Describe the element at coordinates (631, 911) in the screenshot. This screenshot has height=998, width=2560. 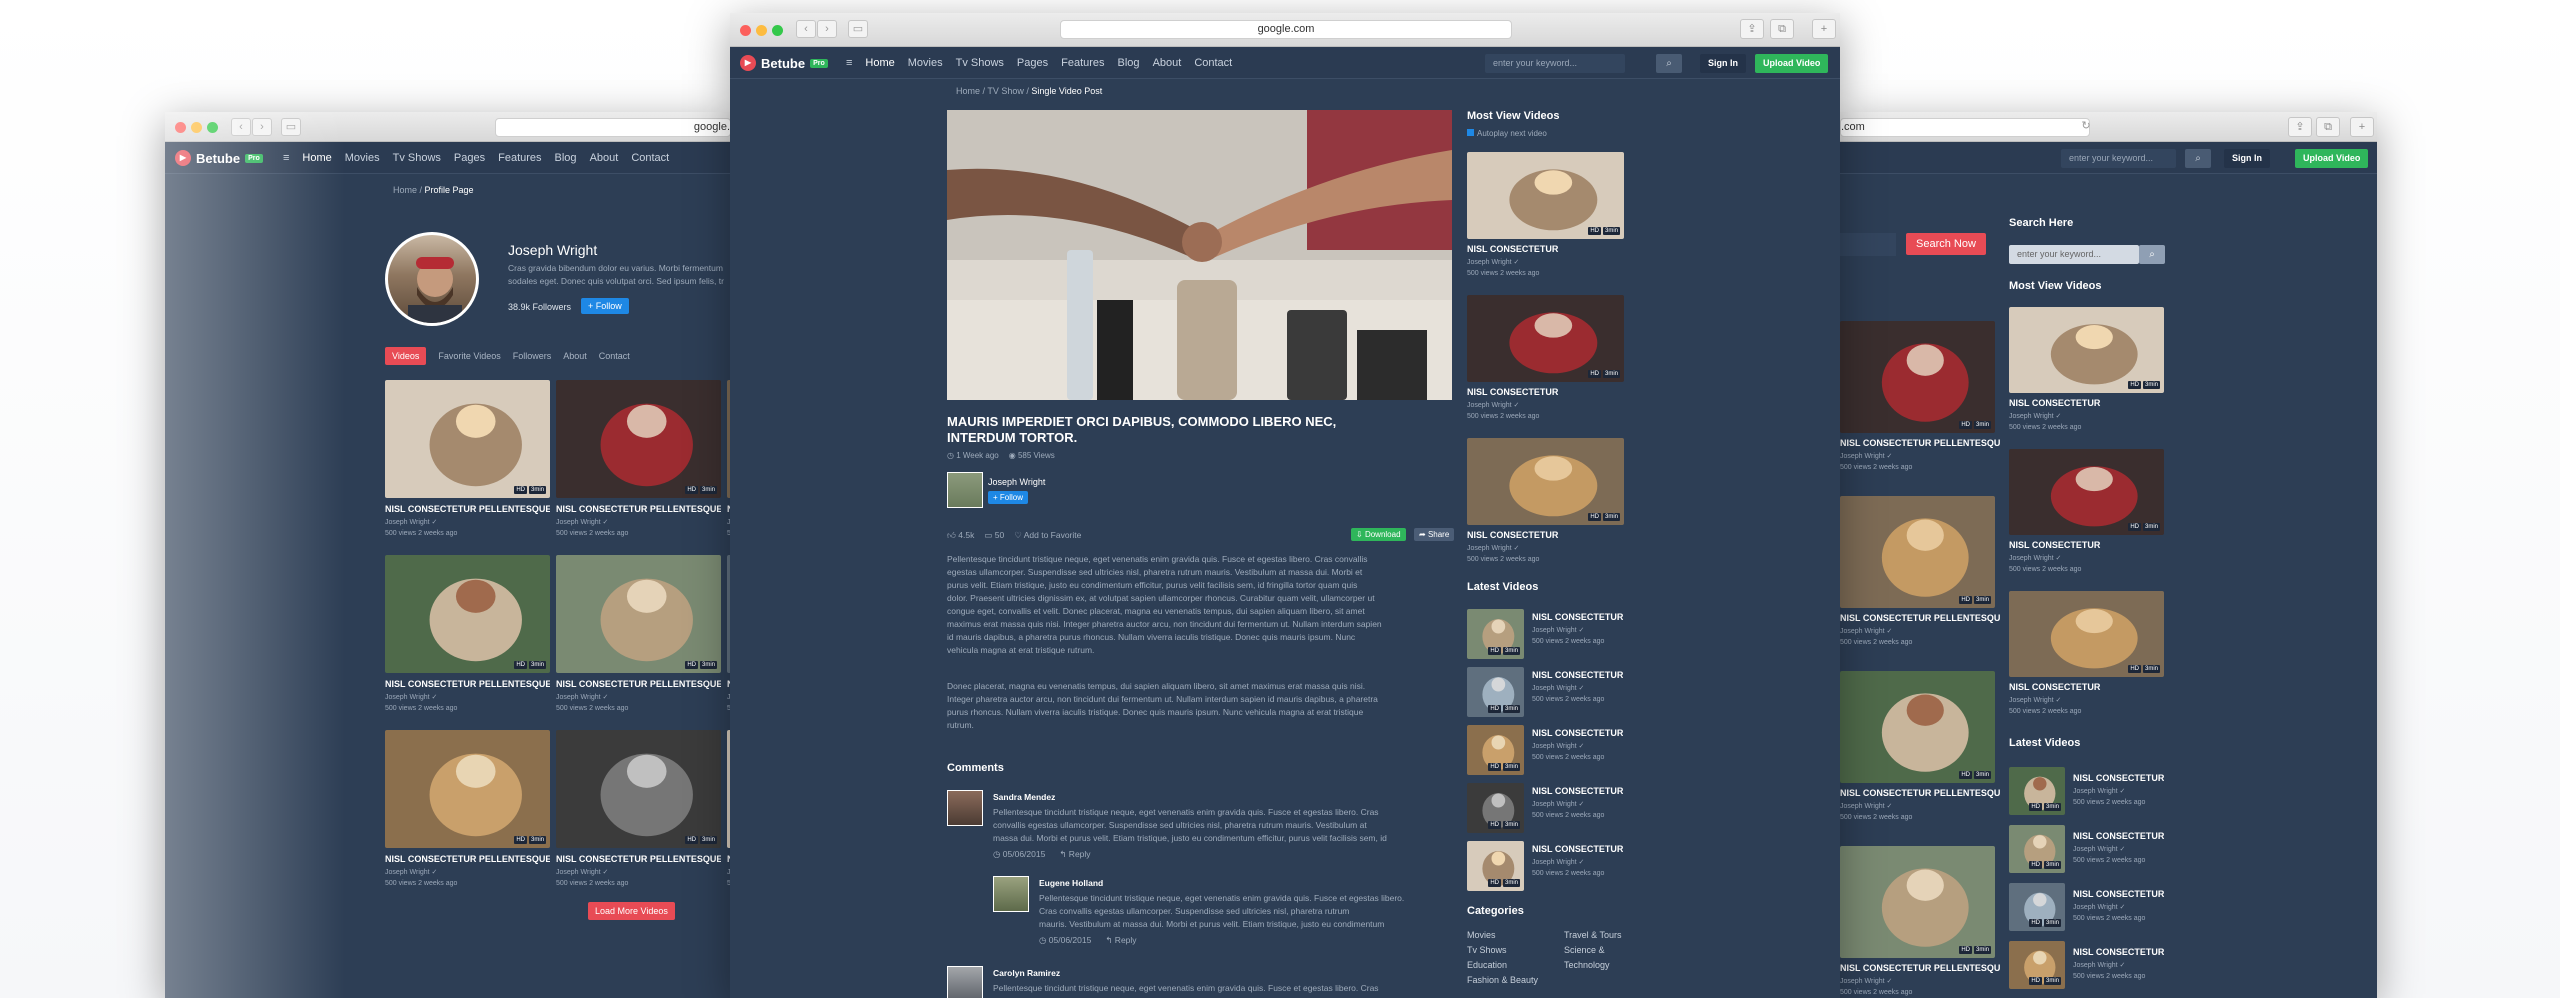
I see `load-more-button: Load More Videos` at that location.